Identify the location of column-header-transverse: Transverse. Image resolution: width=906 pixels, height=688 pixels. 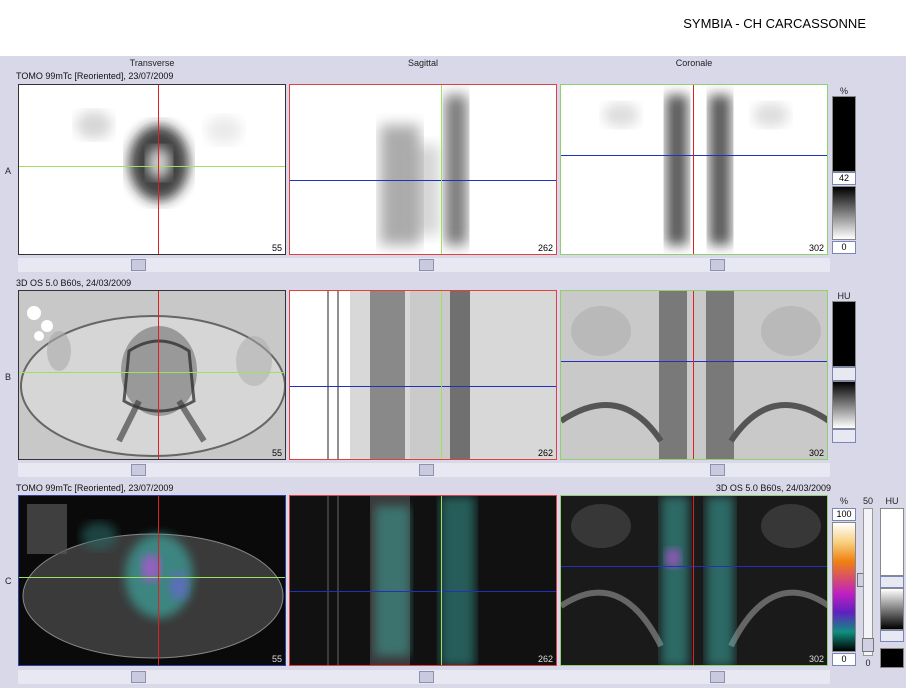
(152, 63).